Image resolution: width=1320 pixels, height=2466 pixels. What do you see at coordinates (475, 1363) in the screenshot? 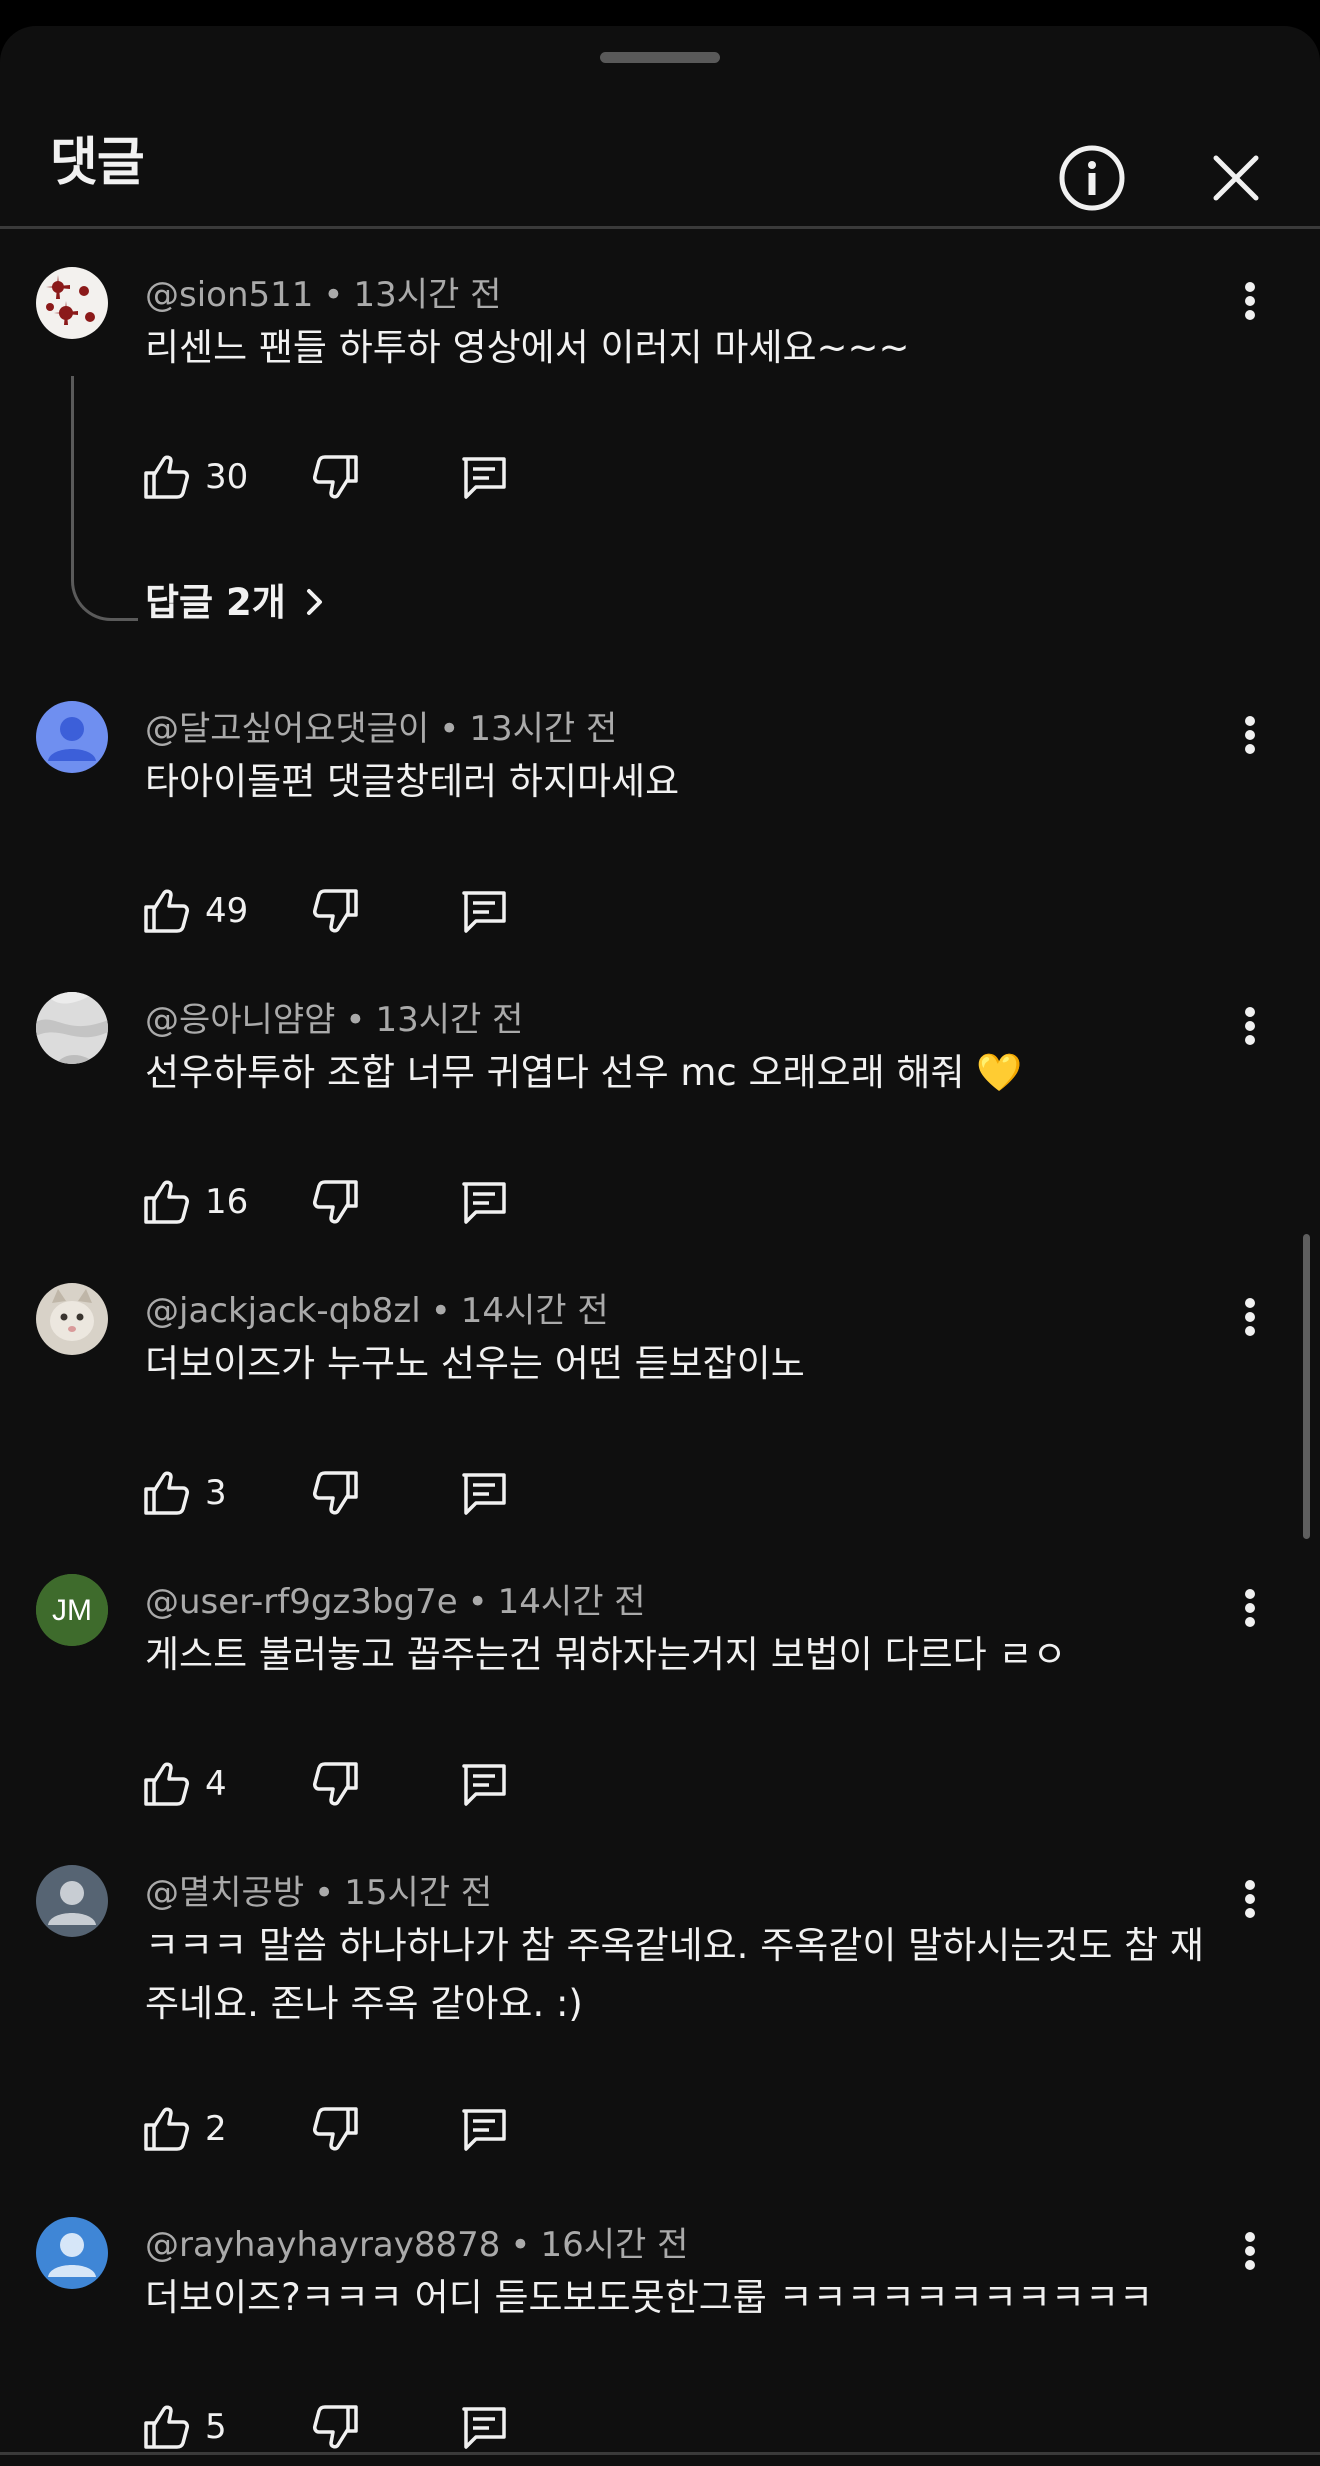
I see `comment-text: 더보이즈가 누구노 선우는 어떤 듣보잡이노` at bounding box center [475, 1363].